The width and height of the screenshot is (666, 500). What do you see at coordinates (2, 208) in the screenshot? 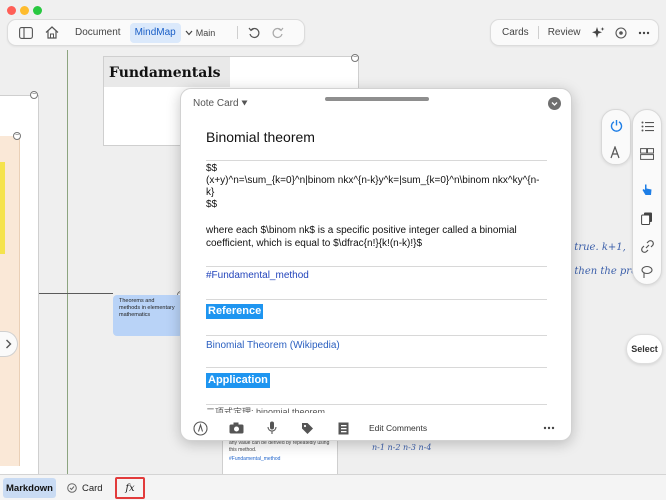
I see `yellow-node-marker` at bounding box center [2, 208].